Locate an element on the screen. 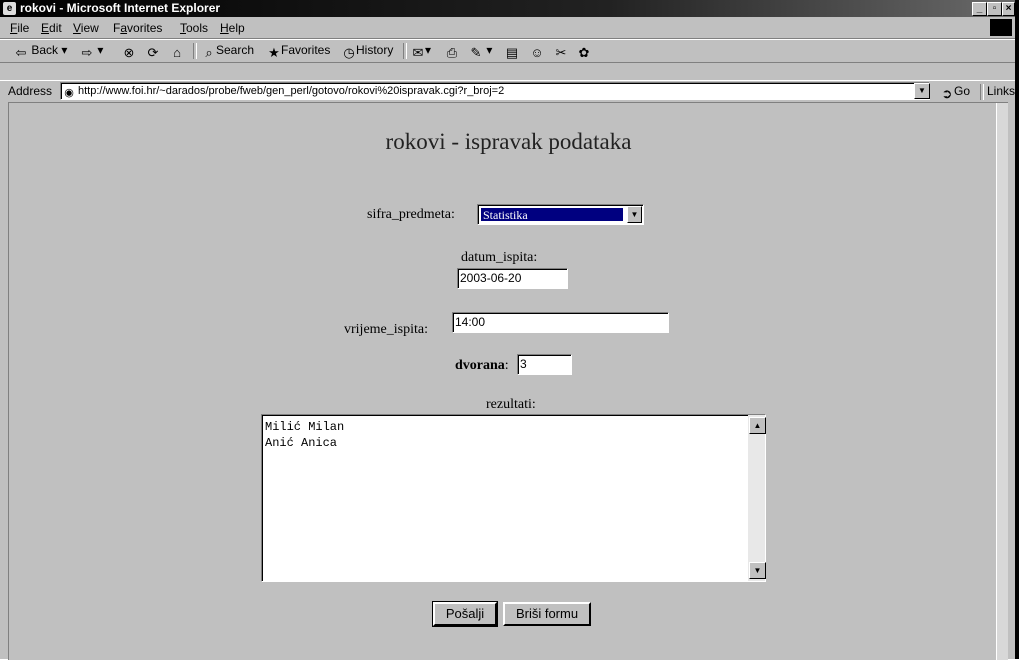  stop-icon: ⊗ is located at coordinates (129, 52).